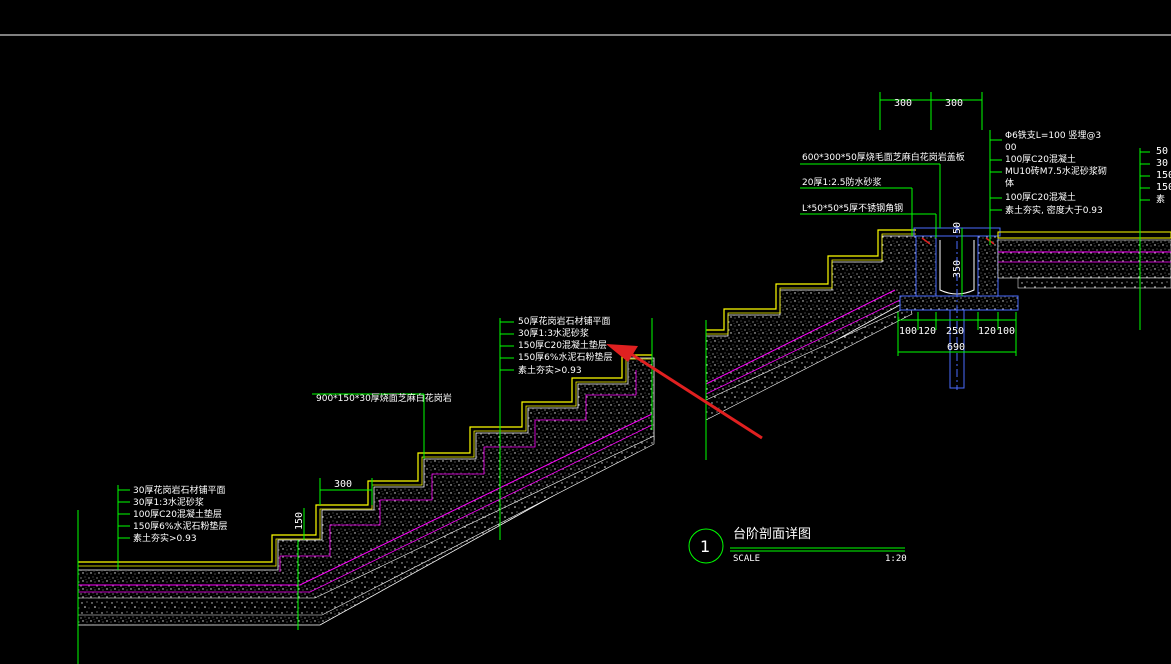  What do you see at coordinates (926, 266) in the screenshot?
I see `drain-wall-left` at bounding box center [926, 266].